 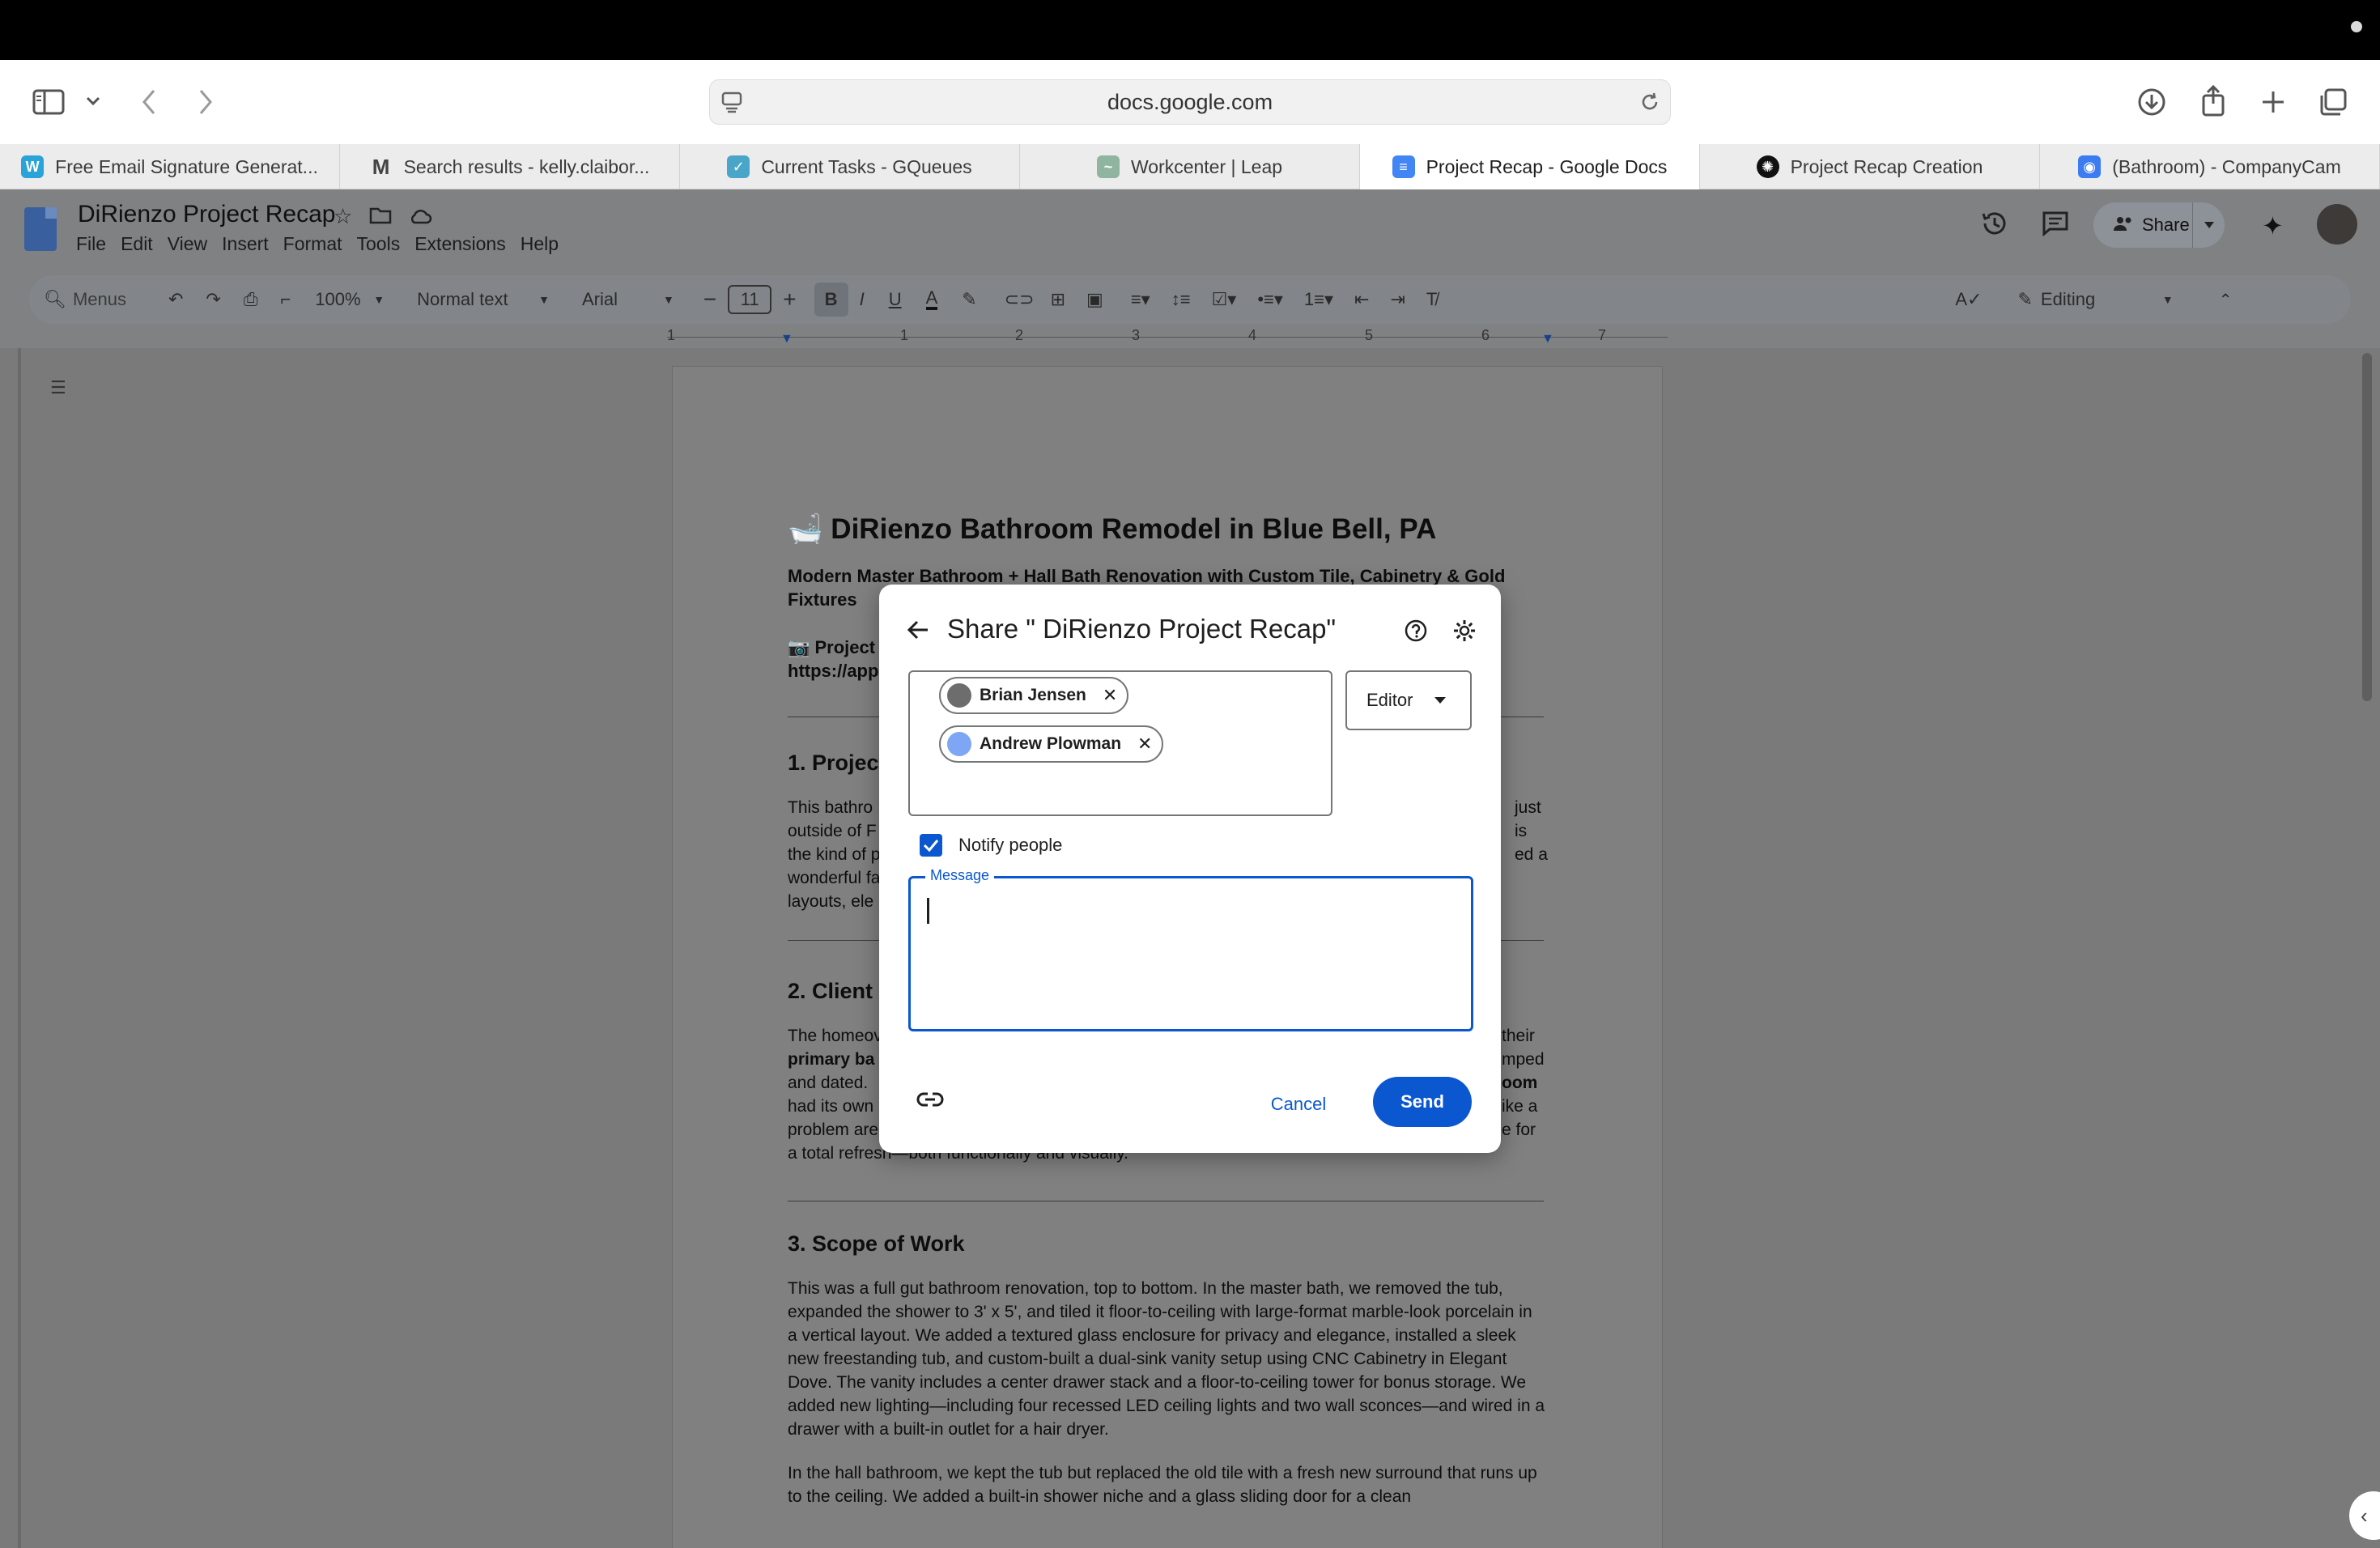 I want to click on notify-label: Notify people, so click(x=1010, y=845).